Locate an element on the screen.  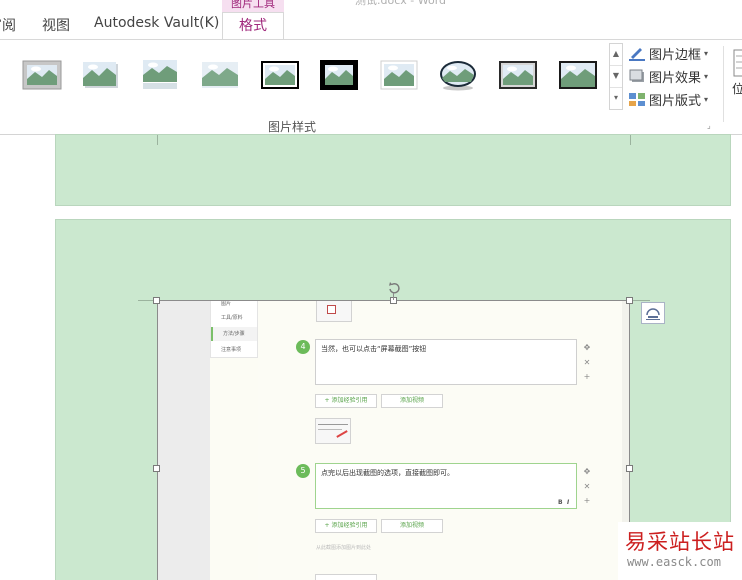
tab-format: 格式 is located at coordinates (253, 26).